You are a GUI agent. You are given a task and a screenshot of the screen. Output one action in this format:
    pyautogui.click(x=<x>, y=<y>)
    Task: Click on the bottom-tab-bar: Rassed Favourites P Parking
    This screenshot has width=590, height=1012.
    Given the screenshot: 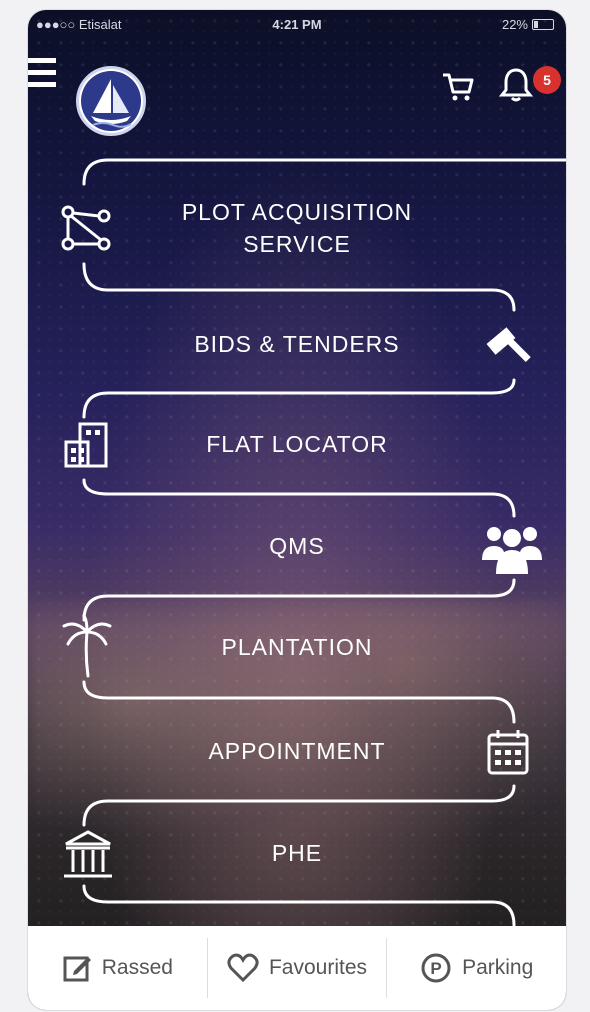 What is the action you would take?
    pyautogui.click(x=297, y=968)
    